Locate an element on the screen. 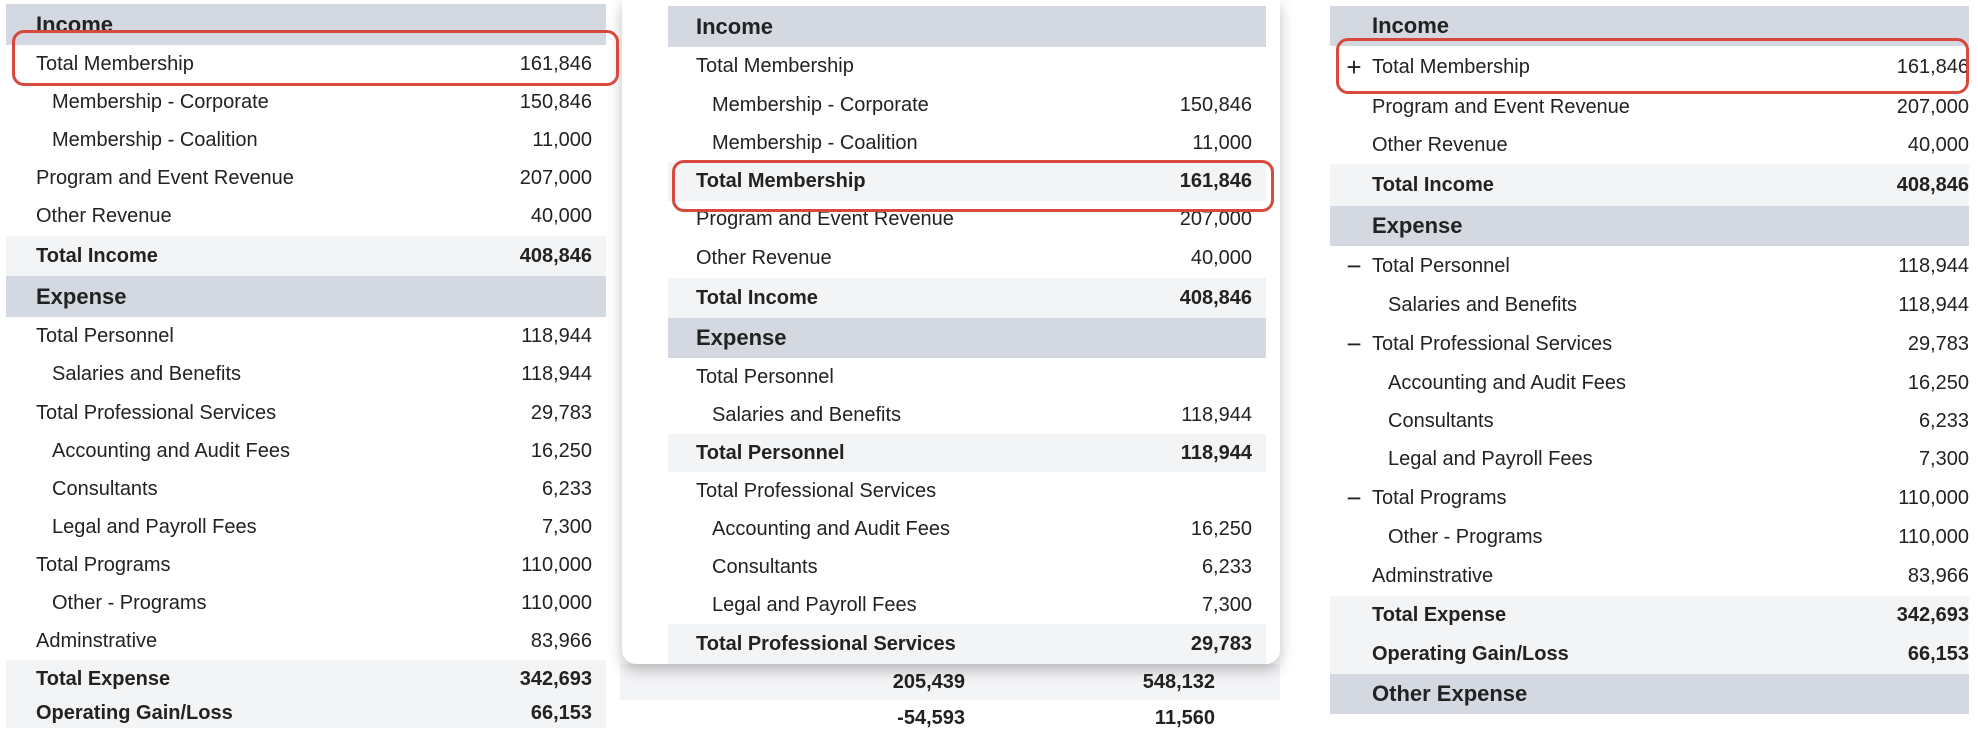  right_panel-row: − Total Personnel 118,944 is located at coordinates (1649, 266).